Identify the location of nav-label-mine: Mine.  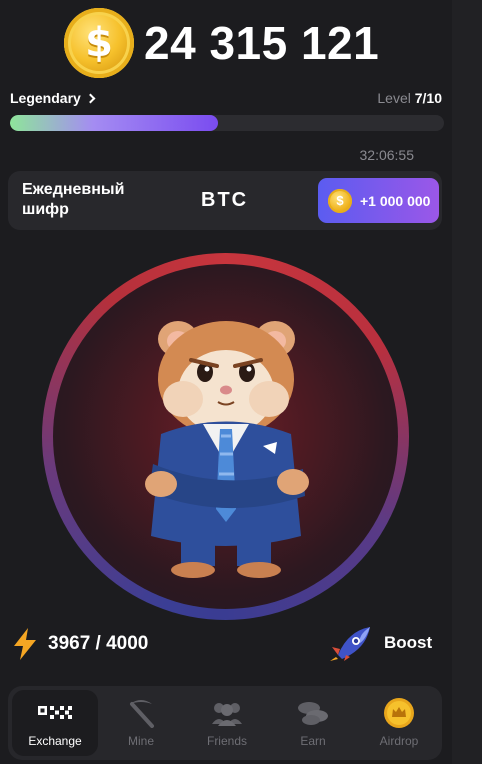
(140, 741).